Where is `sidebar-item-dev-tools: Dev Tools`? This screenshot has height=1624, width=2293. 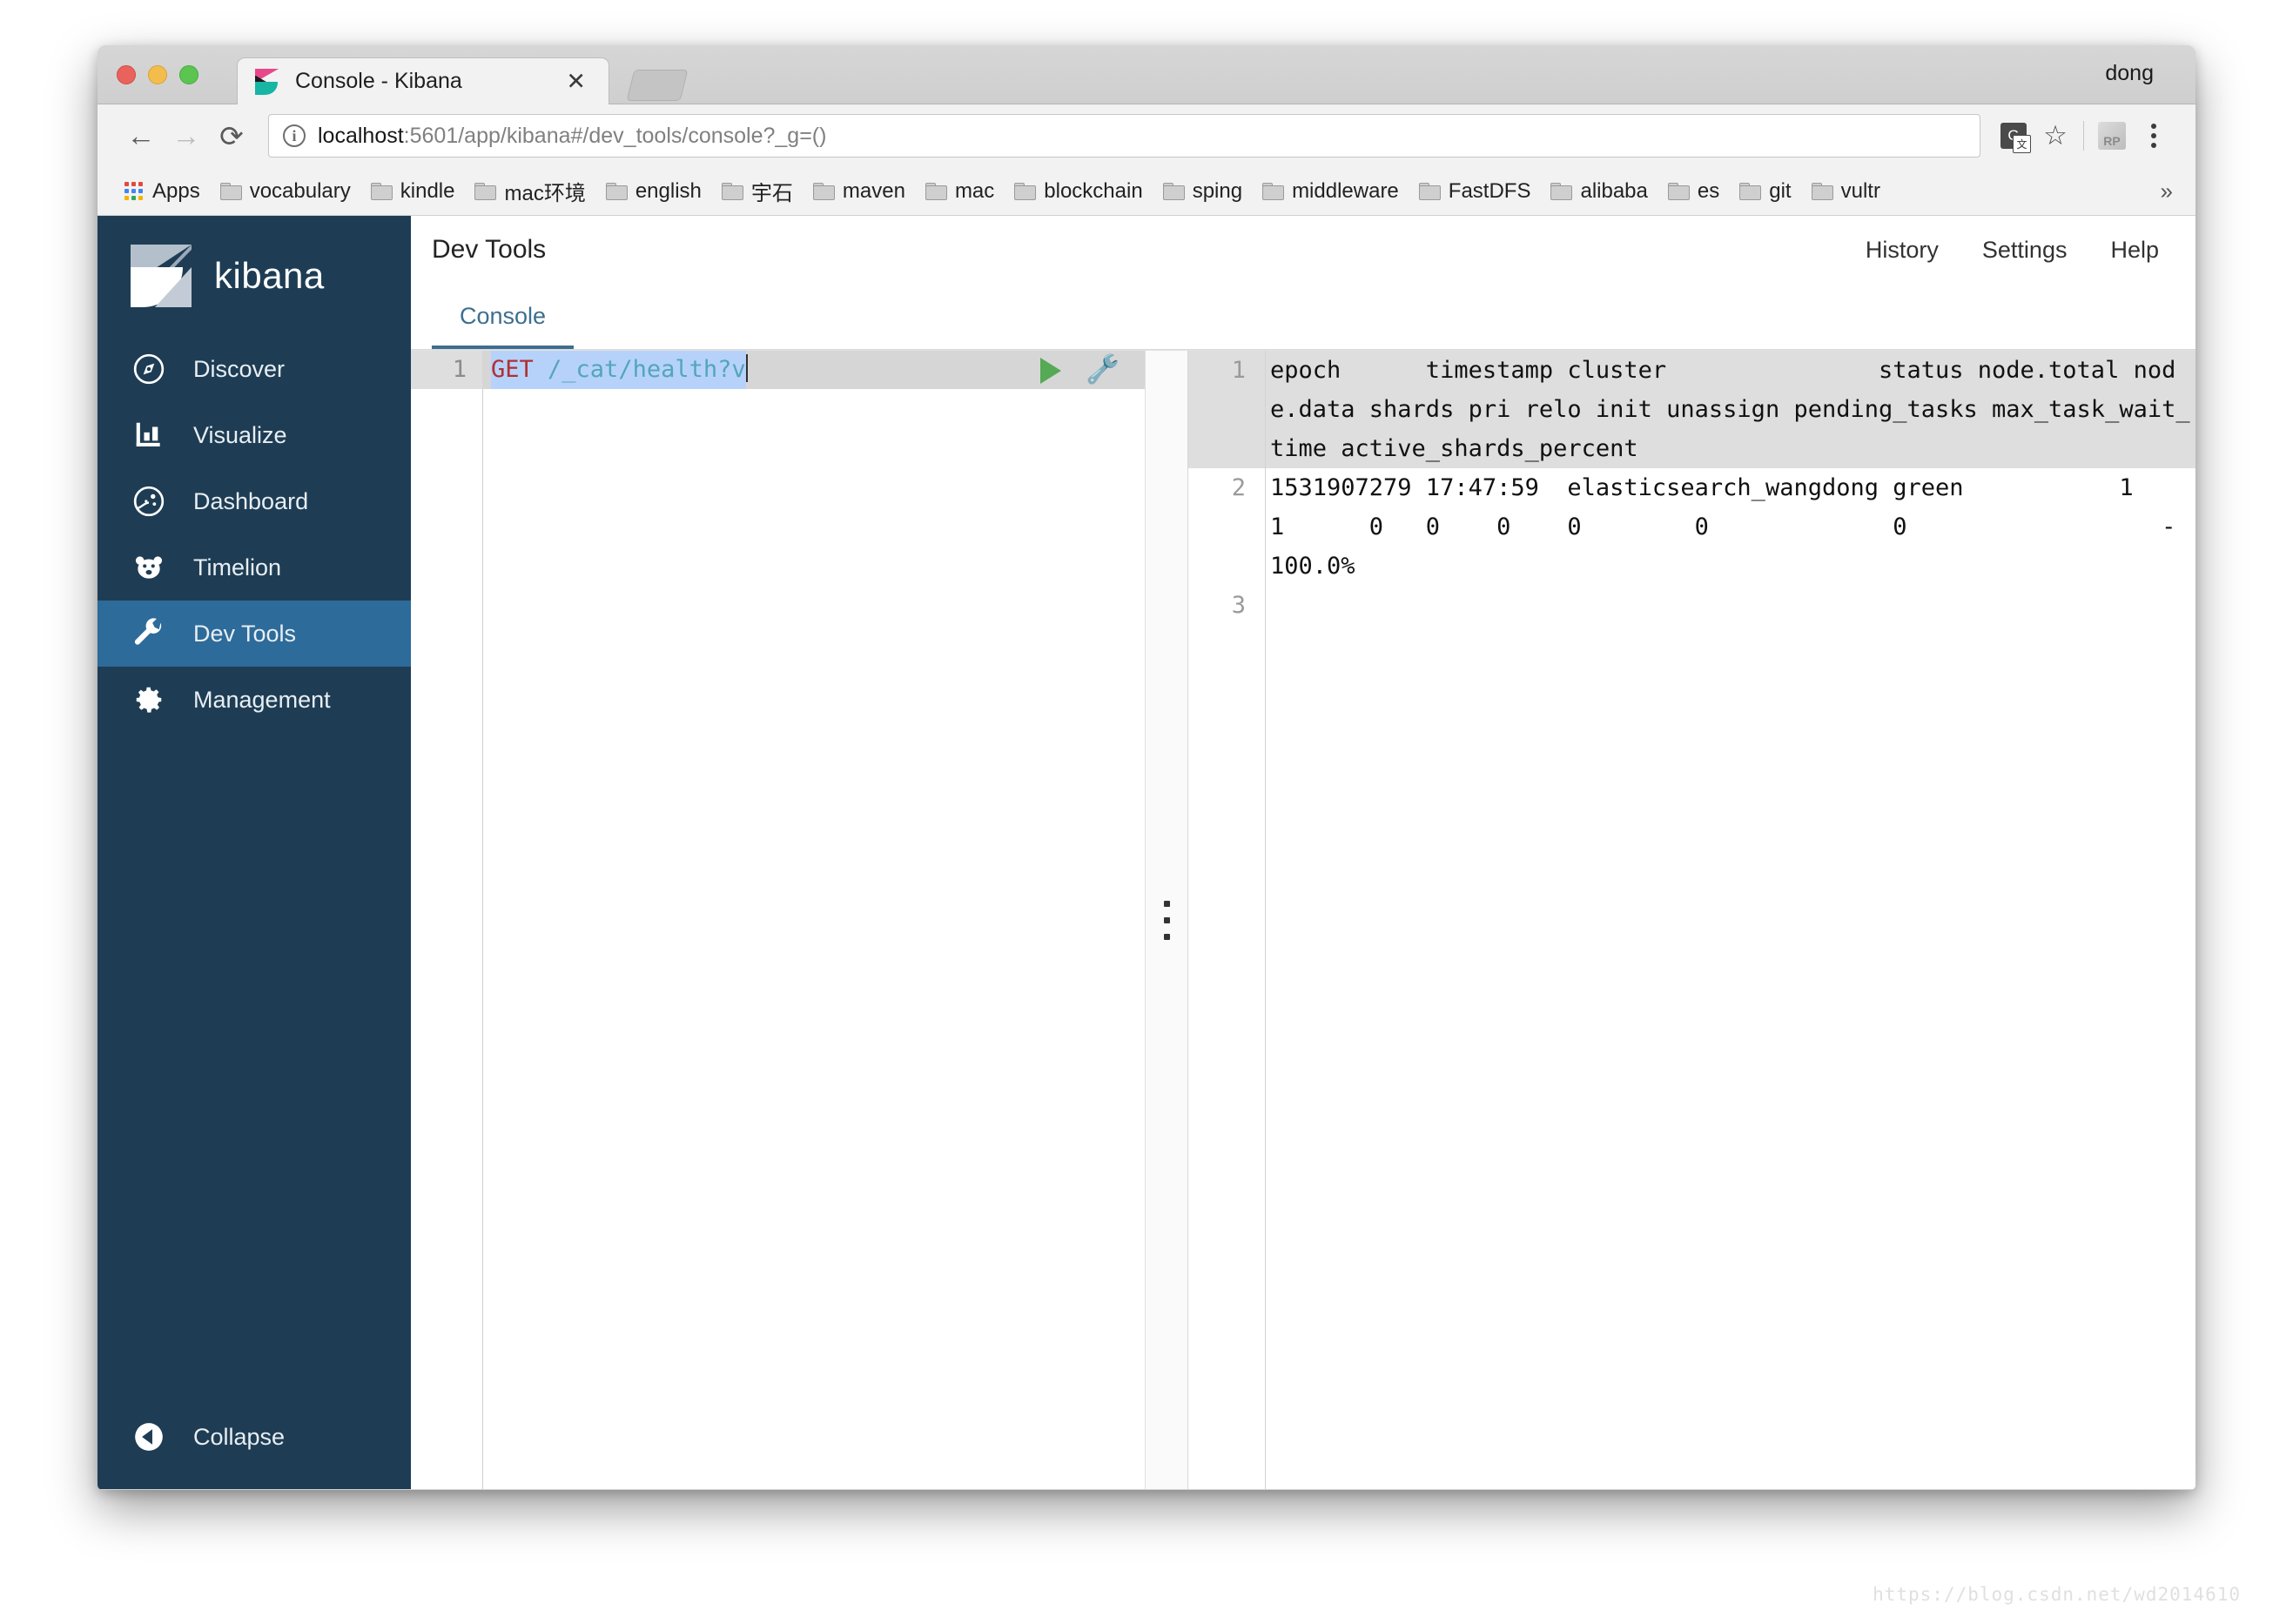 sidebar-item-dev-tools: Dev Tools is located at coordinates (254, 634).